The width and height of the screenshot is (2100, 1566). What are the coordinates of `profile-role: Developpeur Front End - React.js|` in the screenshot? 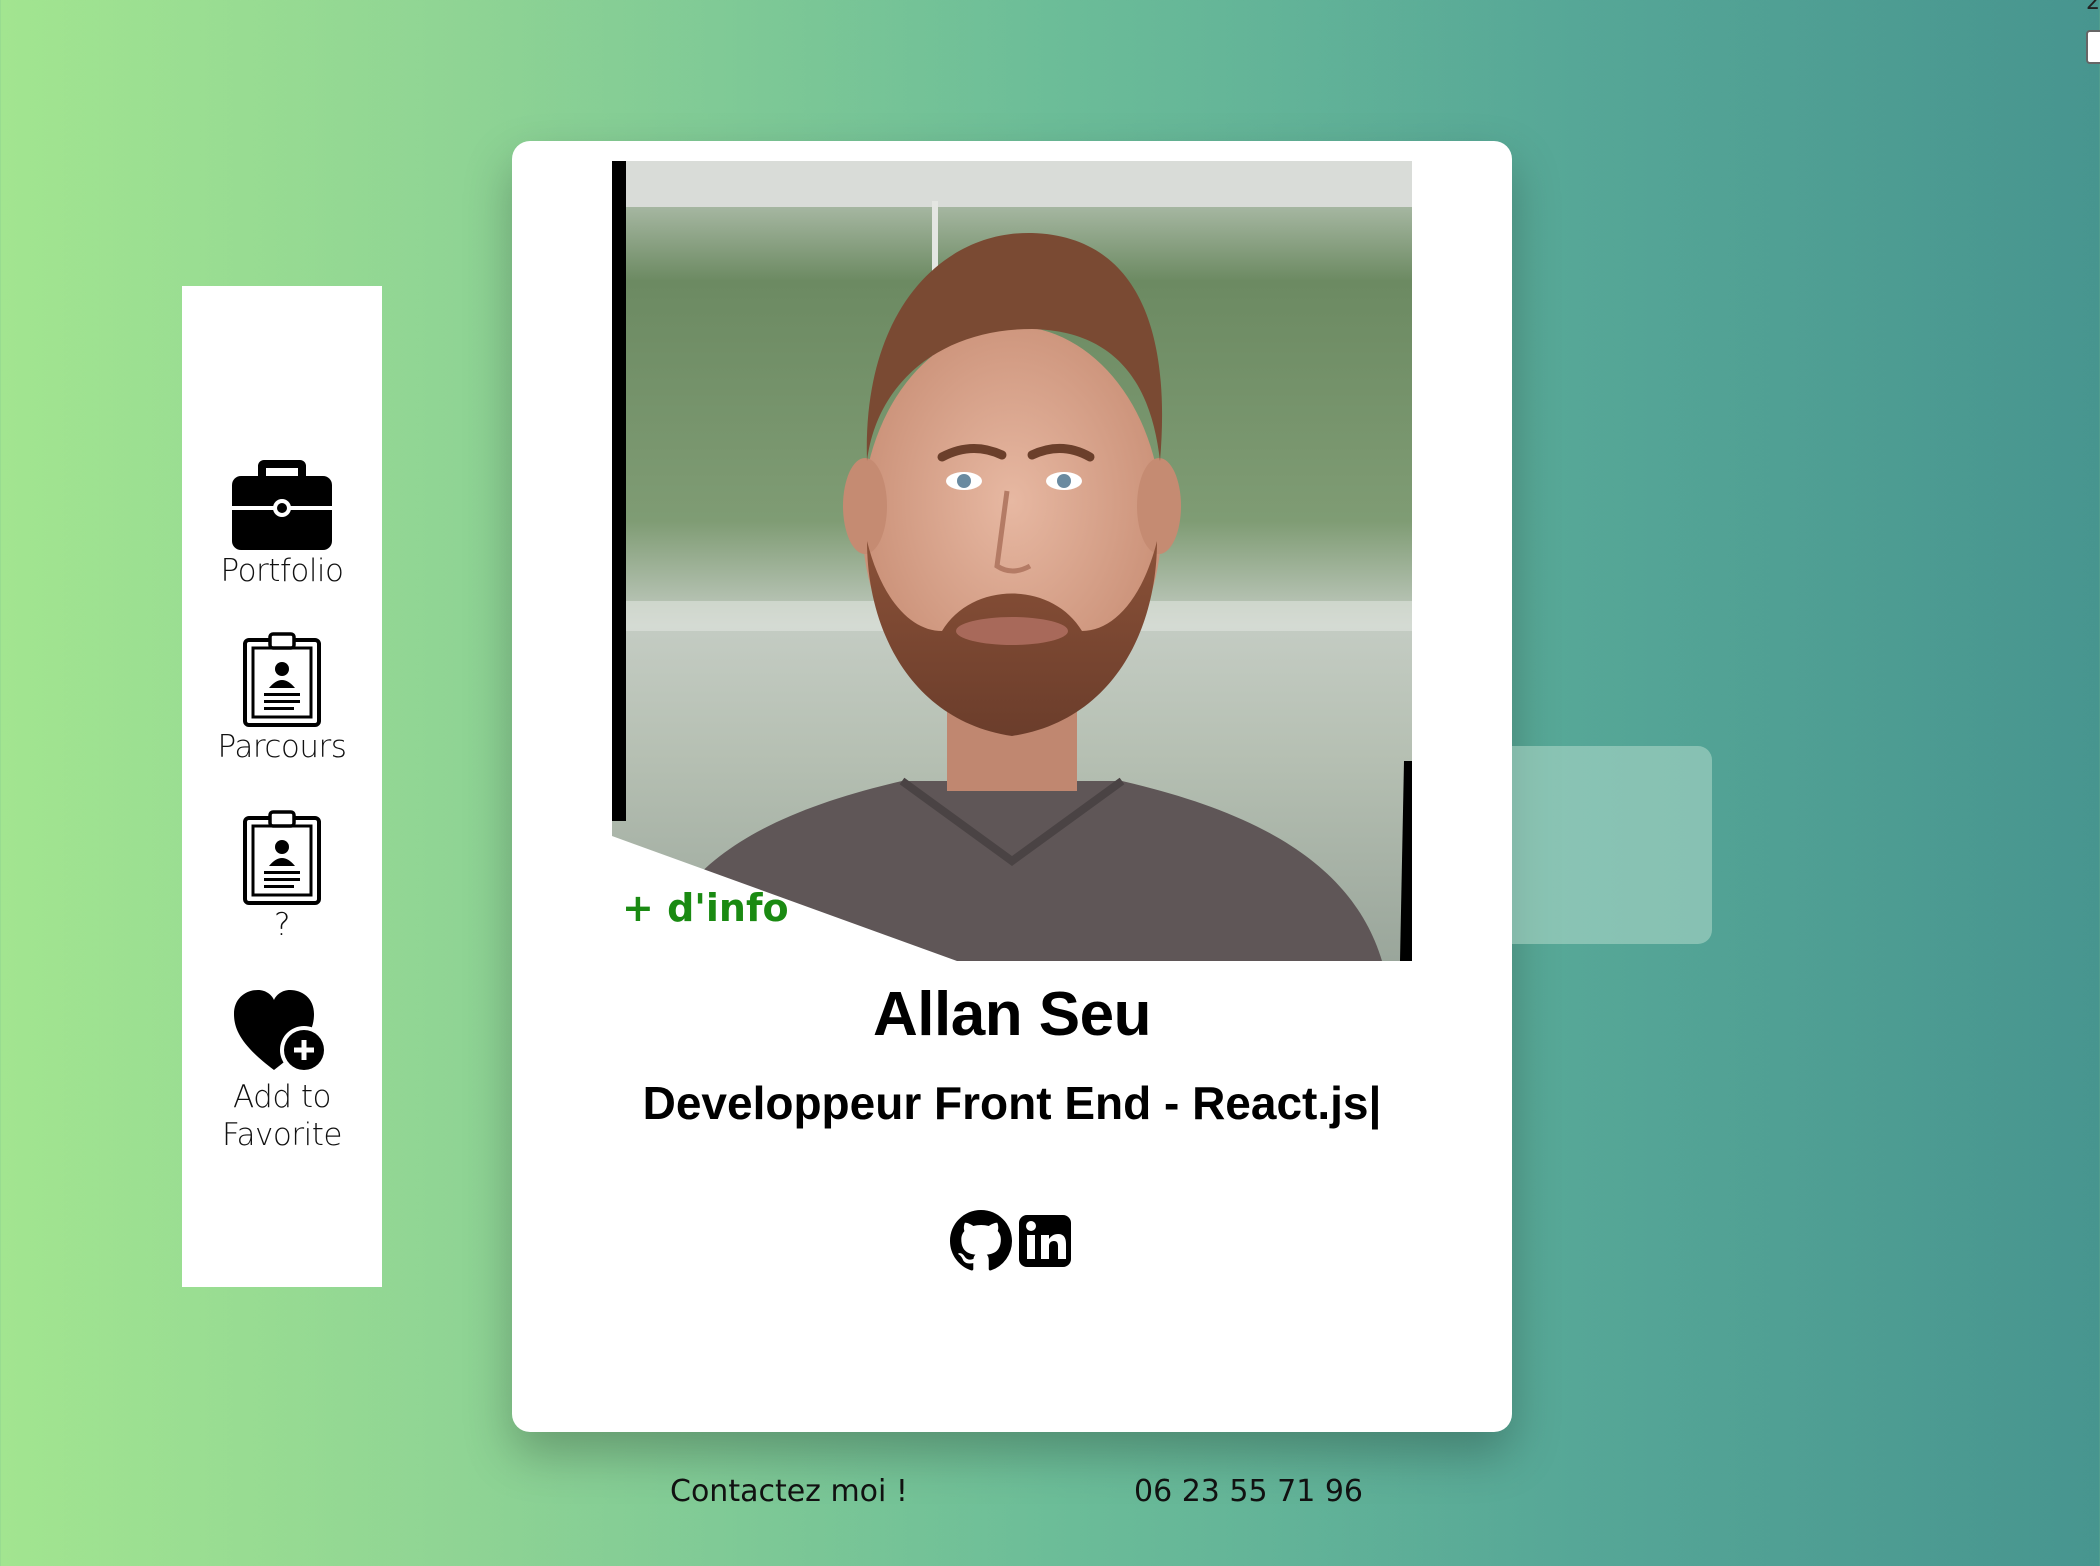 It's located at (1012, 1103).